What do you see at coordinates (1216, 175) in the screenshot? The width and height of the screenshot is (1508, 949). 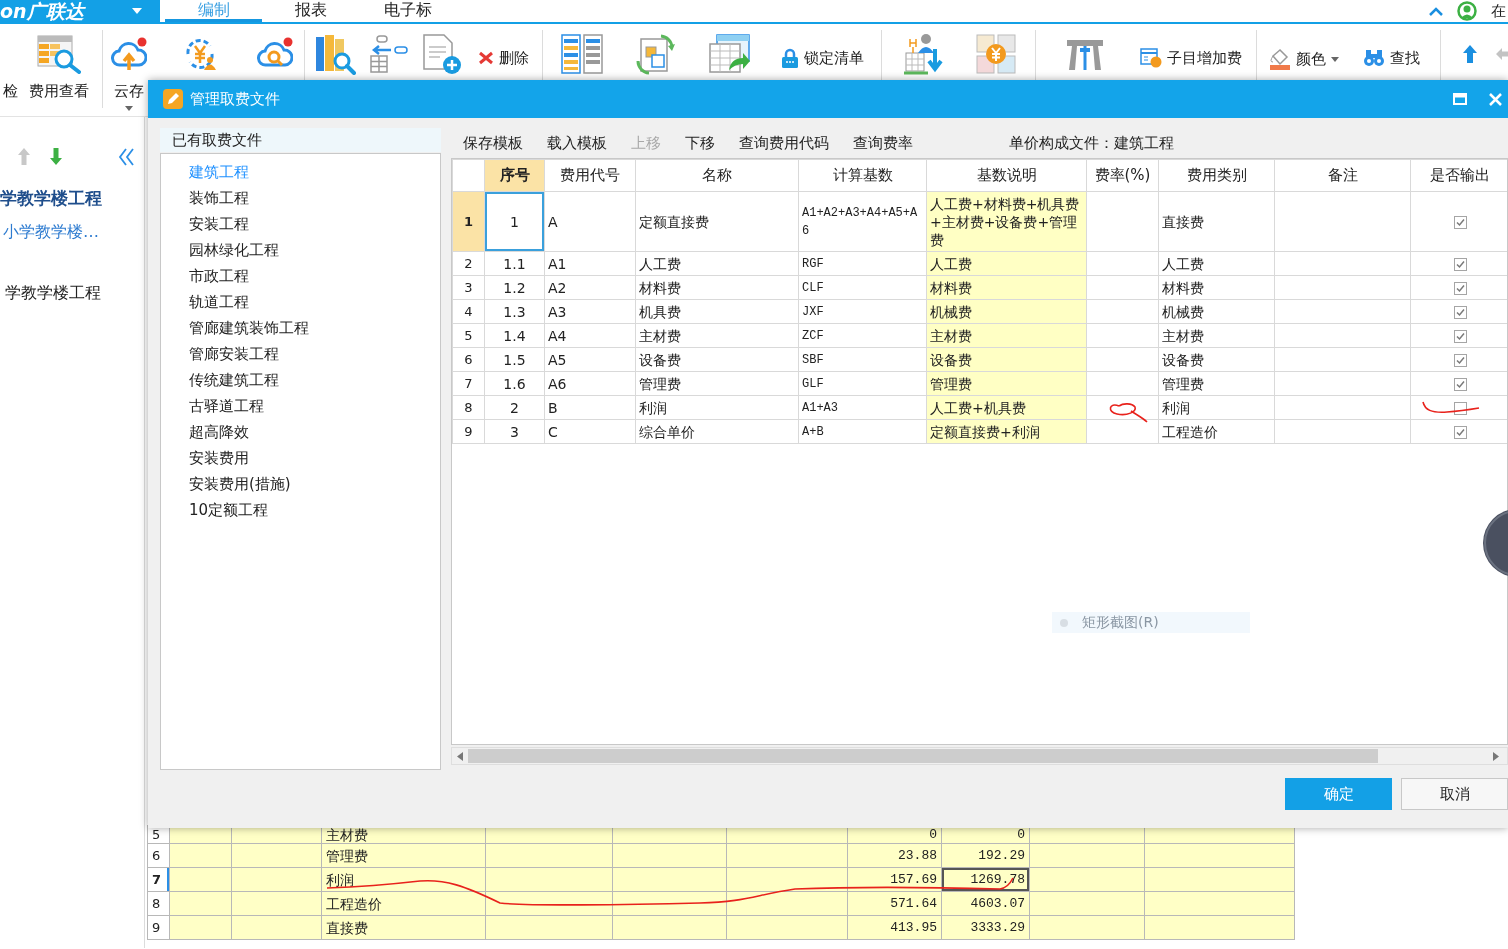 I see `column-header: 费用类别` at bounding box center [1216, 175].